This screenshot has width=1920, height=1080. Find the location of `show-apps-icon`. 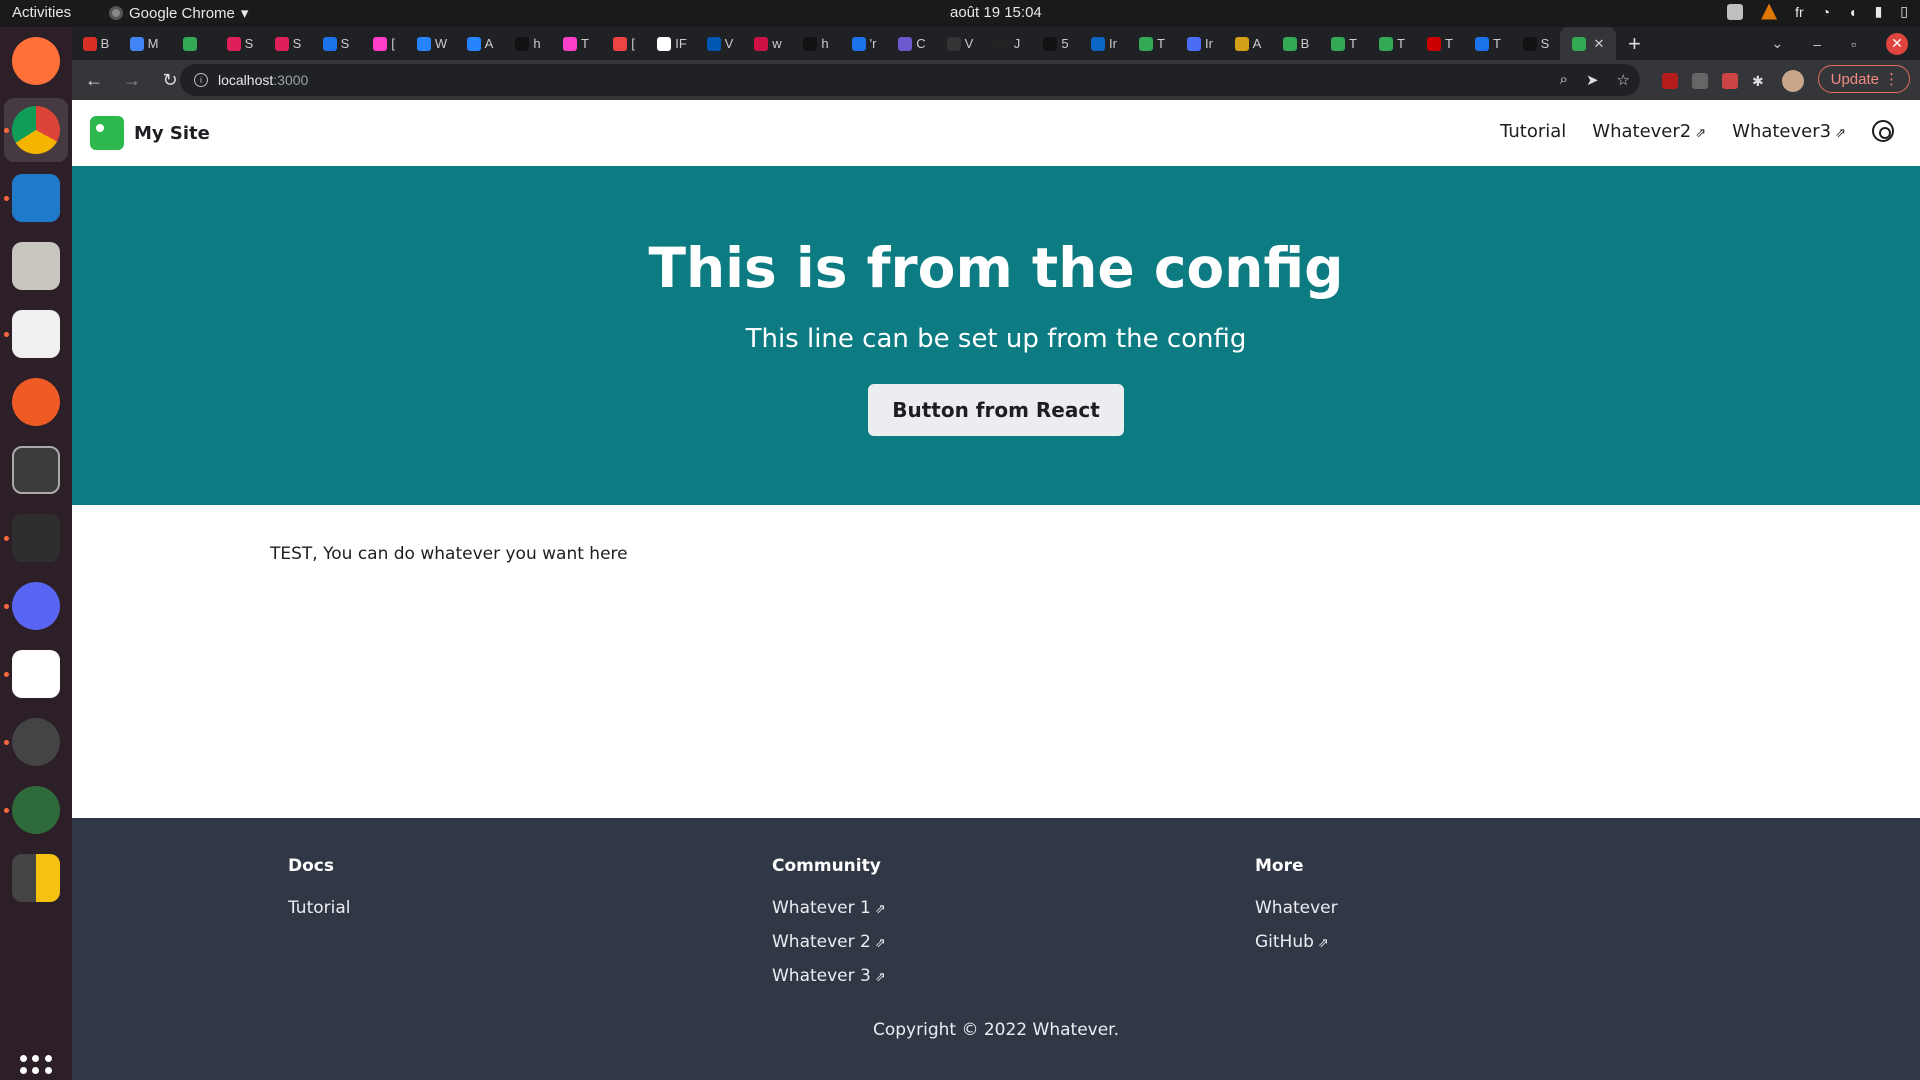

show-apps-icon is located at coordinates (36, 1067).